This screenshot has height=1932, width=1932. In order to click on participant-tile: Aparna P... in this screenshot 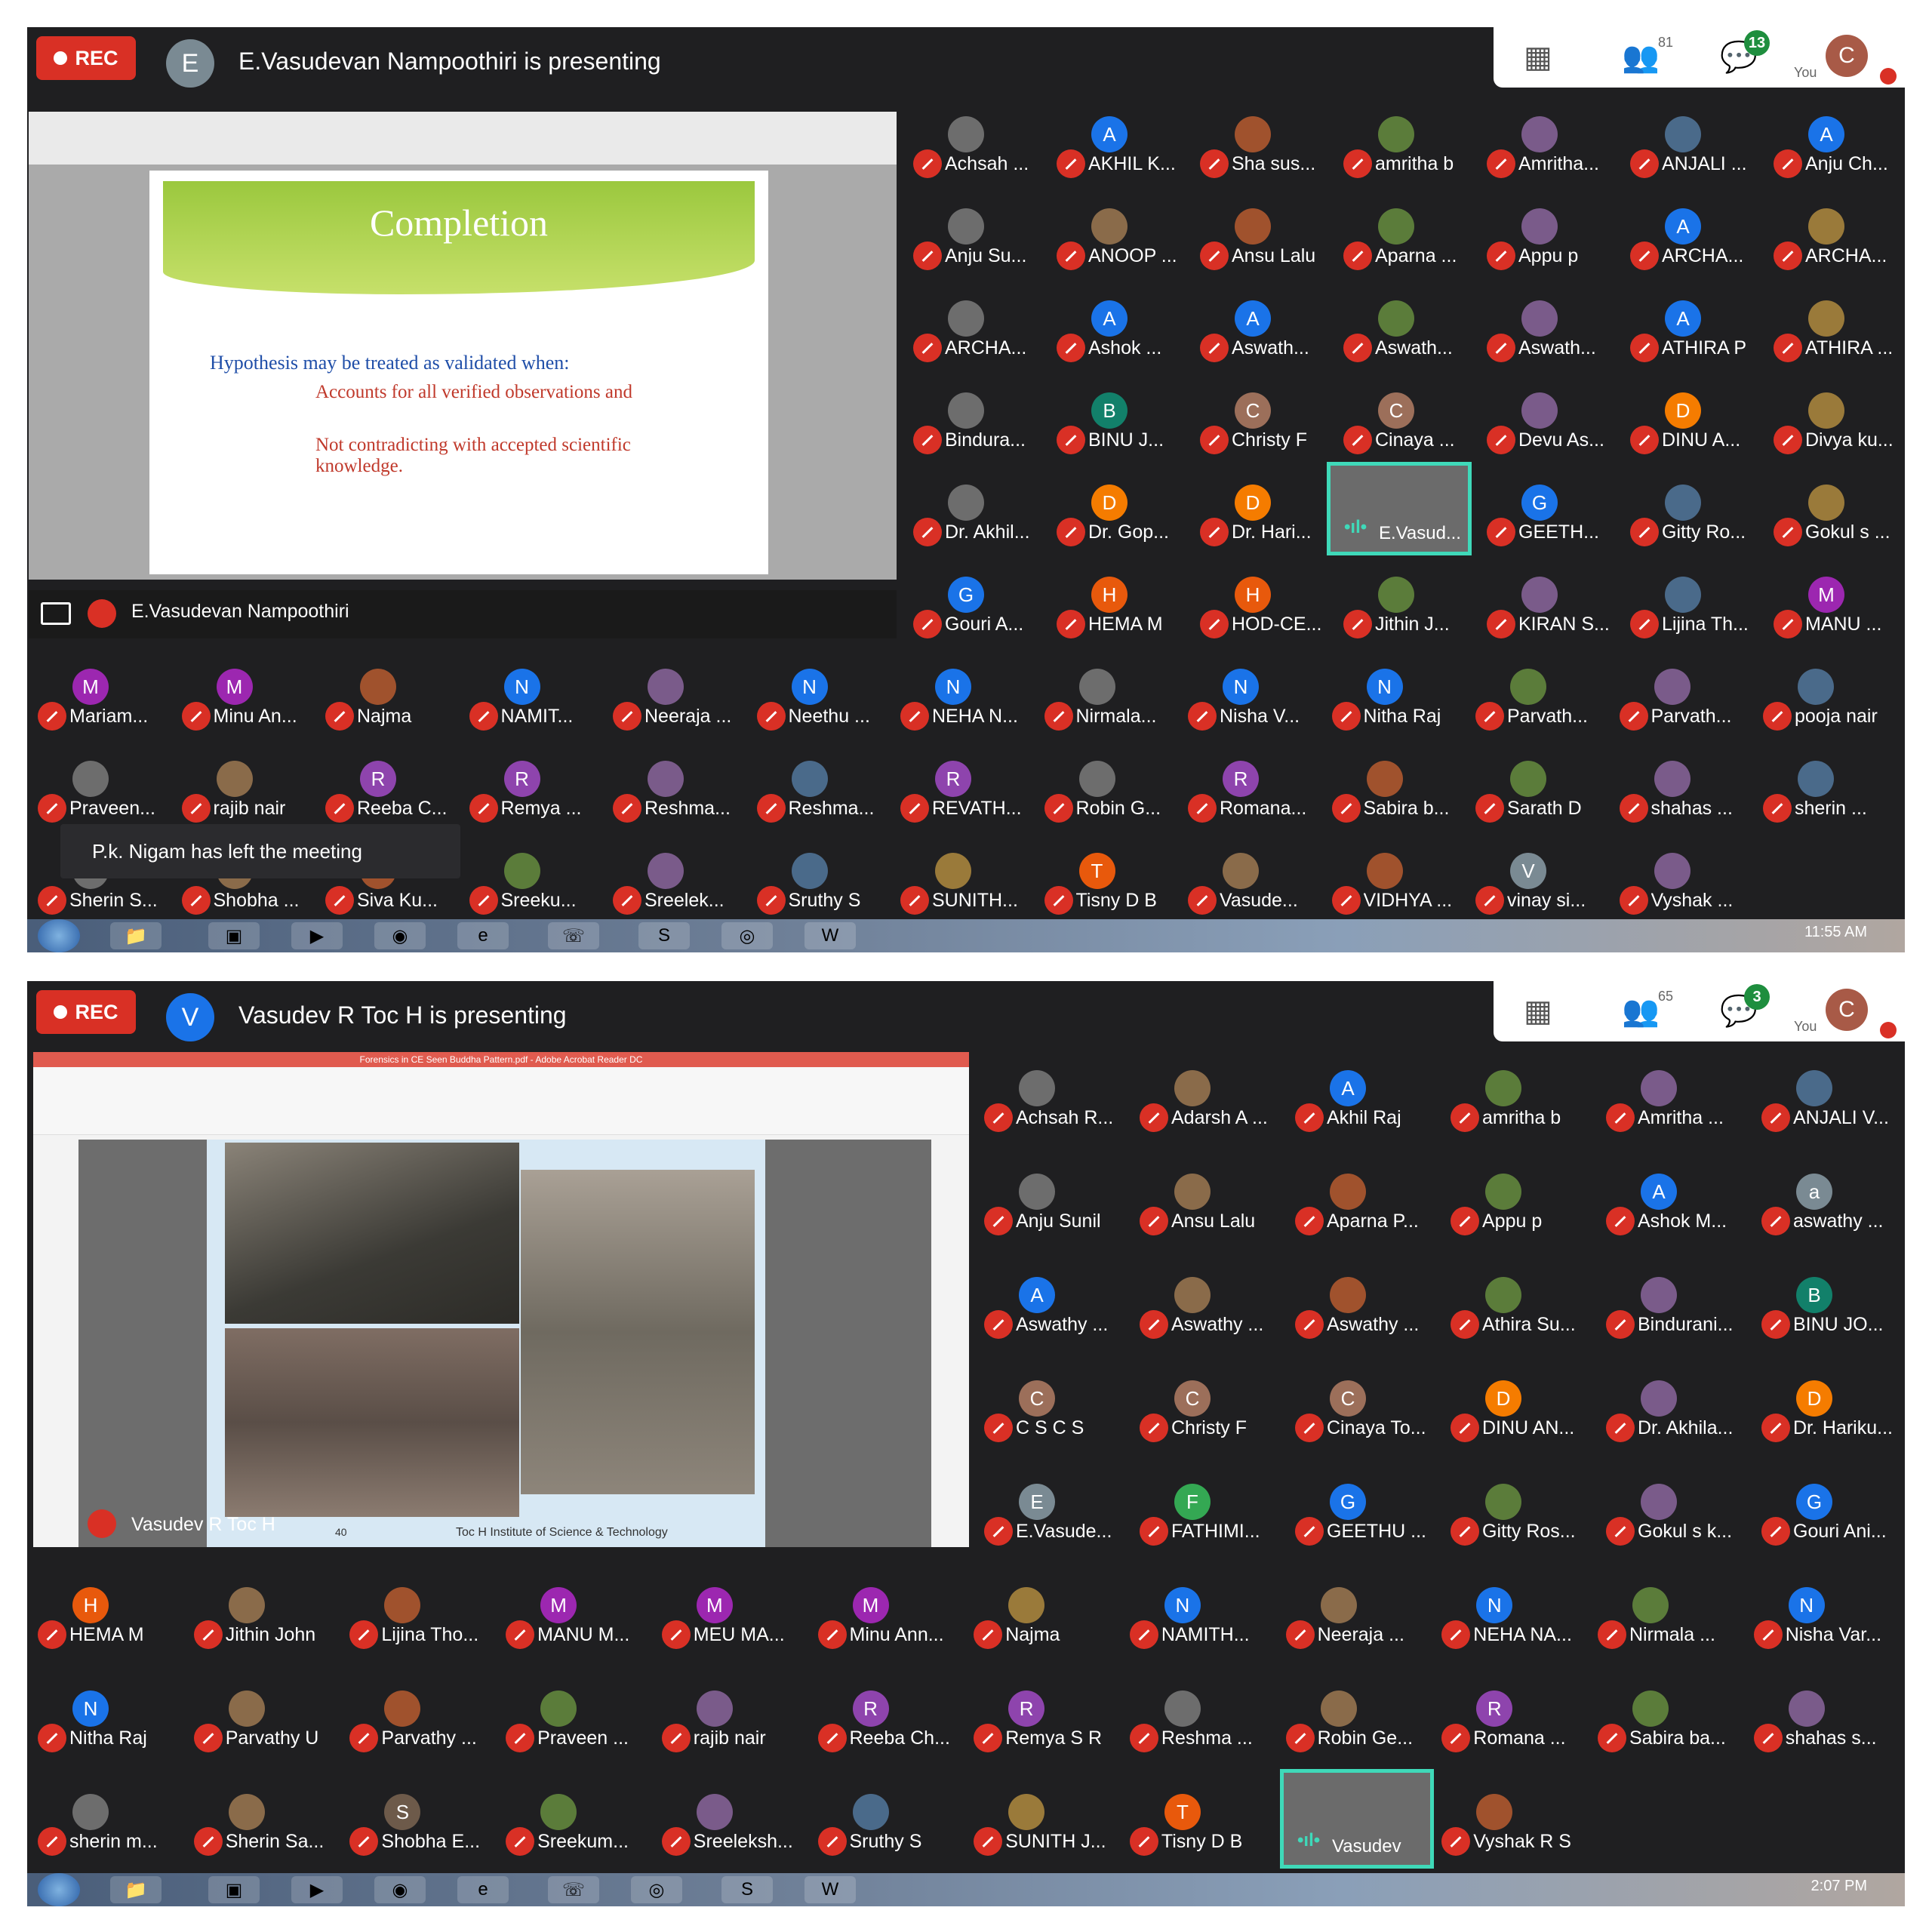, I will do `click(1356, 1193)`.